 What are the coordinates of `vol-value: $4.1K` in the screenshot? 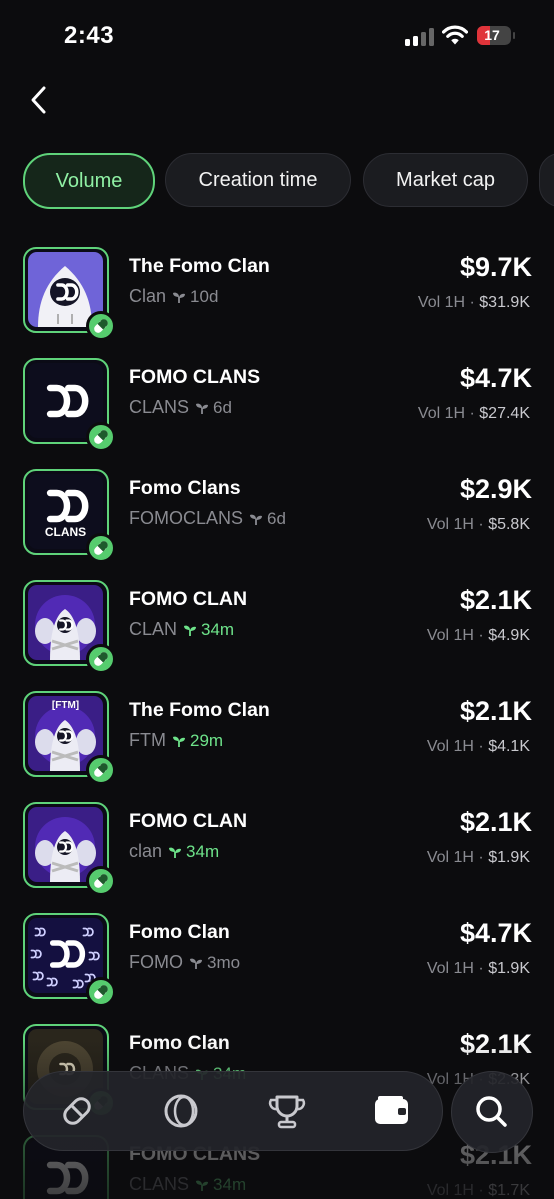 It's located at (509, 746).